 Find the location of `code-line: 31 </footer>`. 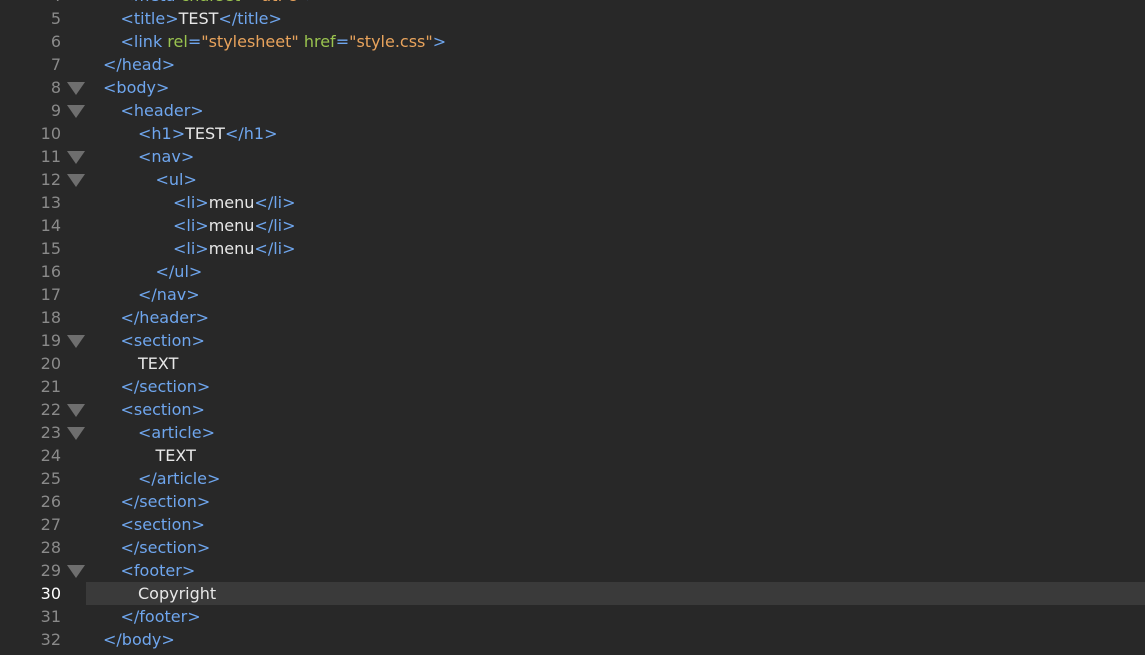

code-line: 31 </footer> is located at coordinates (572, 616).